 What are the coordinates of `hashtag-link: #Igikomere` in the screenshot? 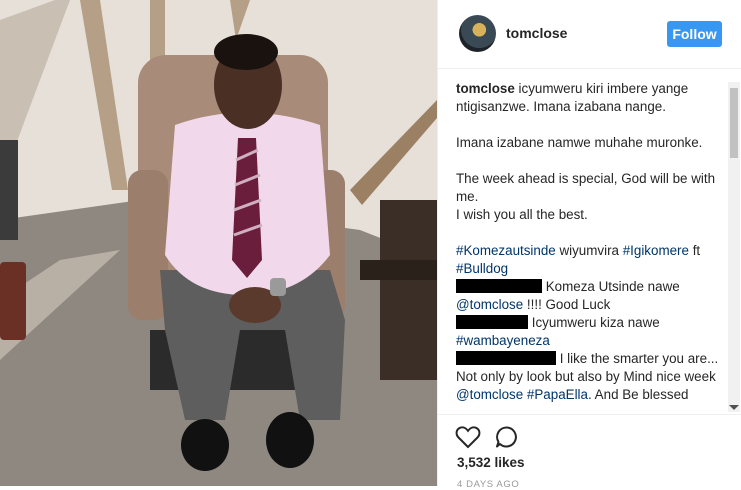 It's located at (656, 250).